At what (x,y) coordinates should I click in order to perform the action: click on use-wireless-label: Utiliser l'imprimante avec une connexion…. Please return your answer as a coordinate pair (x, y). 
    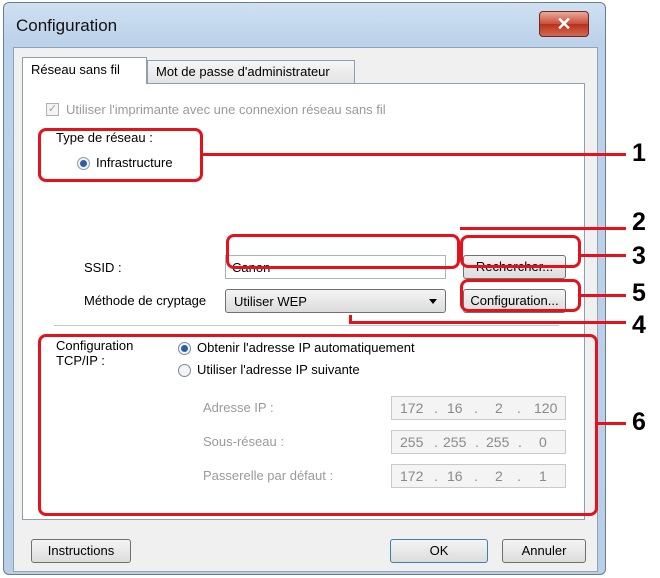
    Looking at the image, I should click on (226, 109).